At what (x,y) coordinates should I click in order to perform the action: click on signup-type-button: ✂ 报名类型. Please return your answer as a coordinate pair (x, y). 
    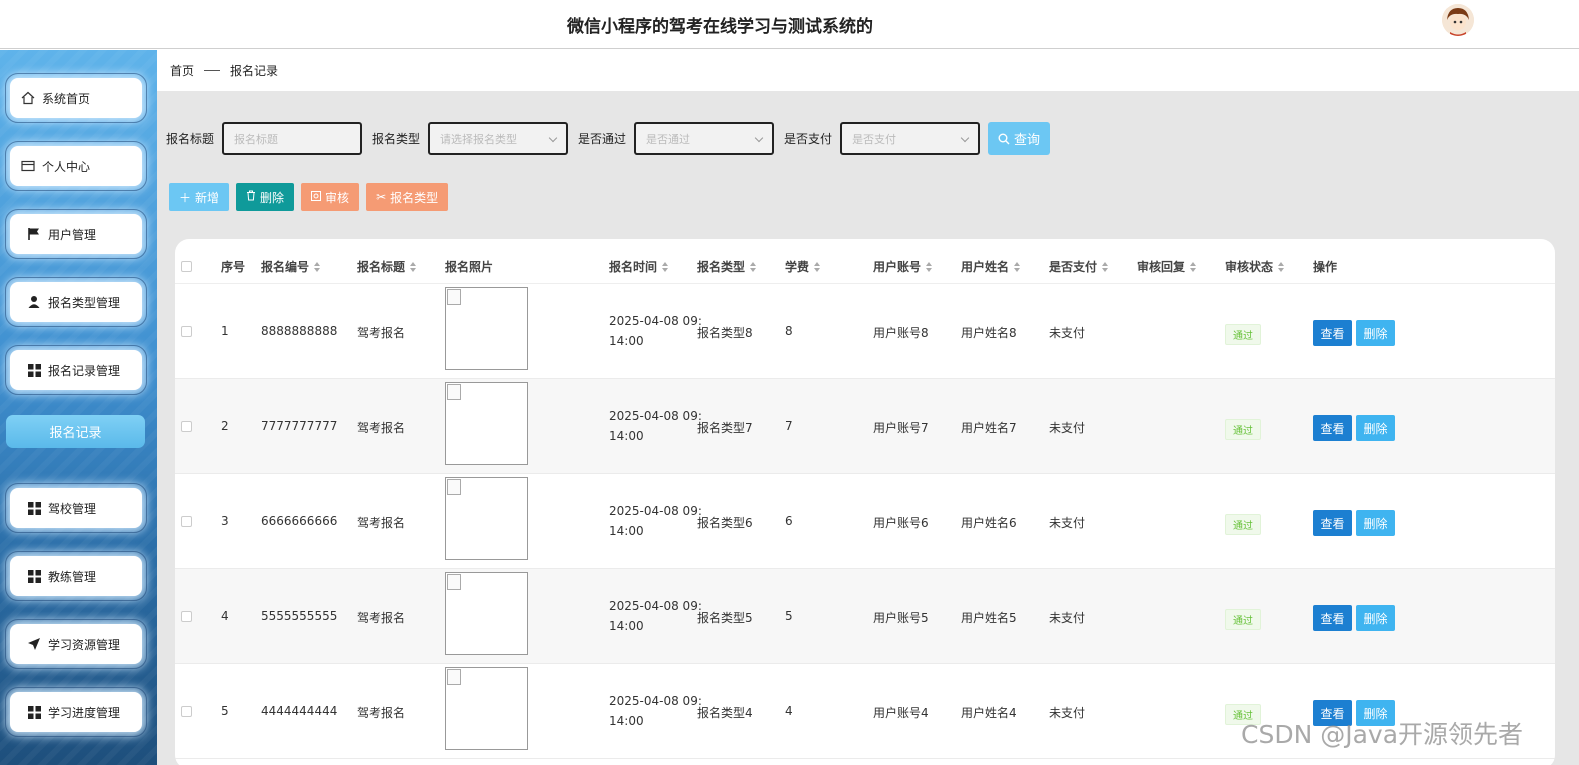
    Looking at the image, I should click on (407, 197).